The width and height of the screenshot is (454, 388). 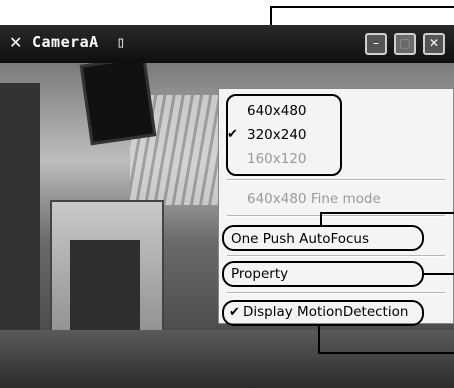 I want to click on callout-motion-detection, so click(x=323, y=313).